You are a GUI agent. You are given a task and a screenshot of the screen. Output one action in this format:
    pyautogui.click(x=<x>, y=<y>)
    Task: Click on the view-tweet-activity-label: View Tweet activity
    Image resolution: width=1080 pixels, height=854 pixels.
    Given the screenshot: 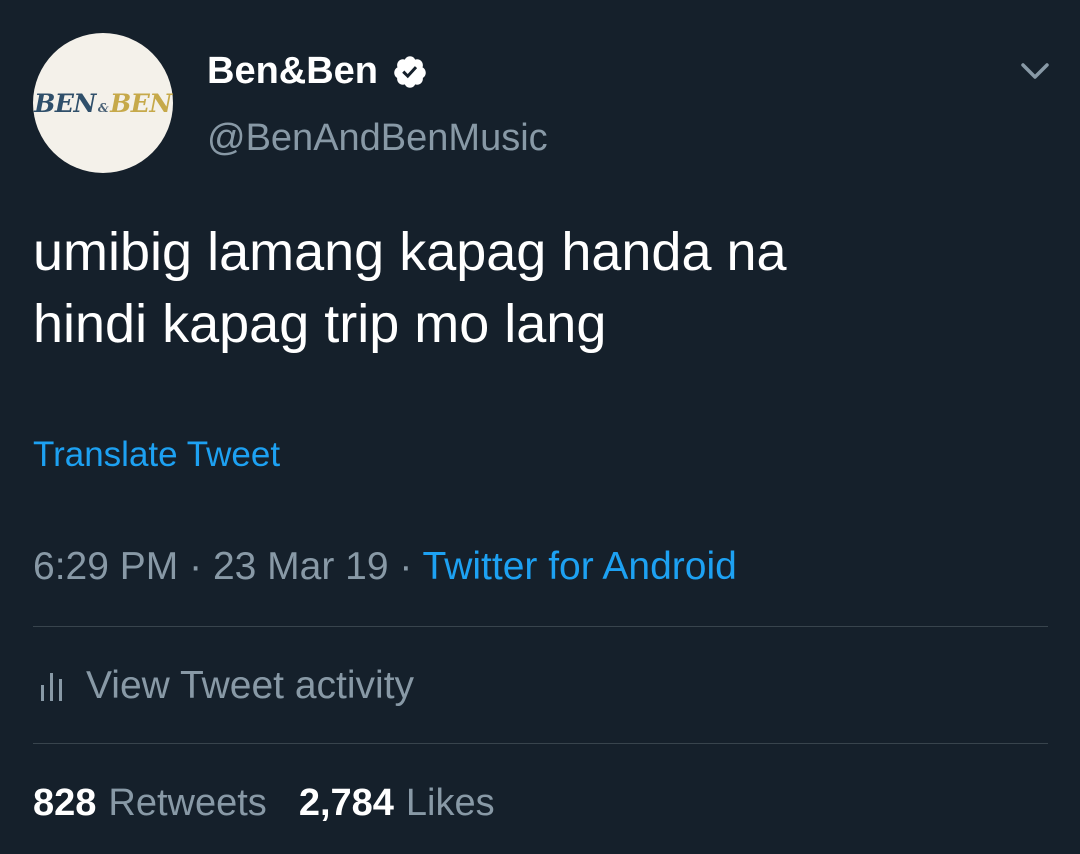 What is the action you would take?
    pyautogui.click(x=250, y=685)
    